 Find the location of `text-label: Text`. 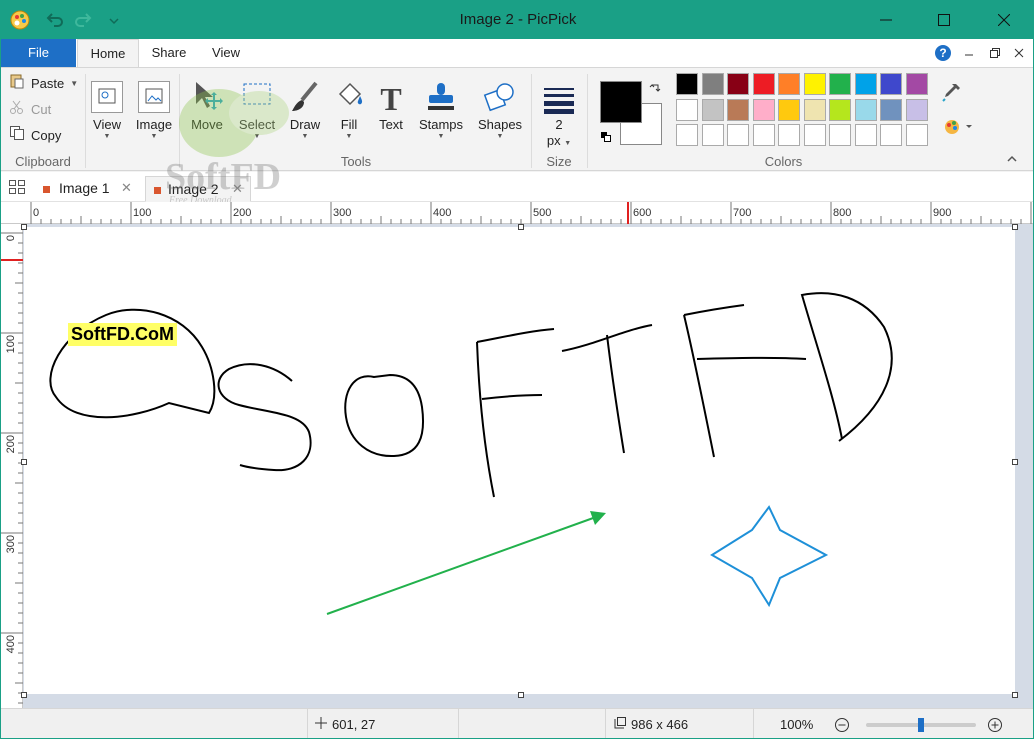

text-label: Text is located at coordinates (391, 124).